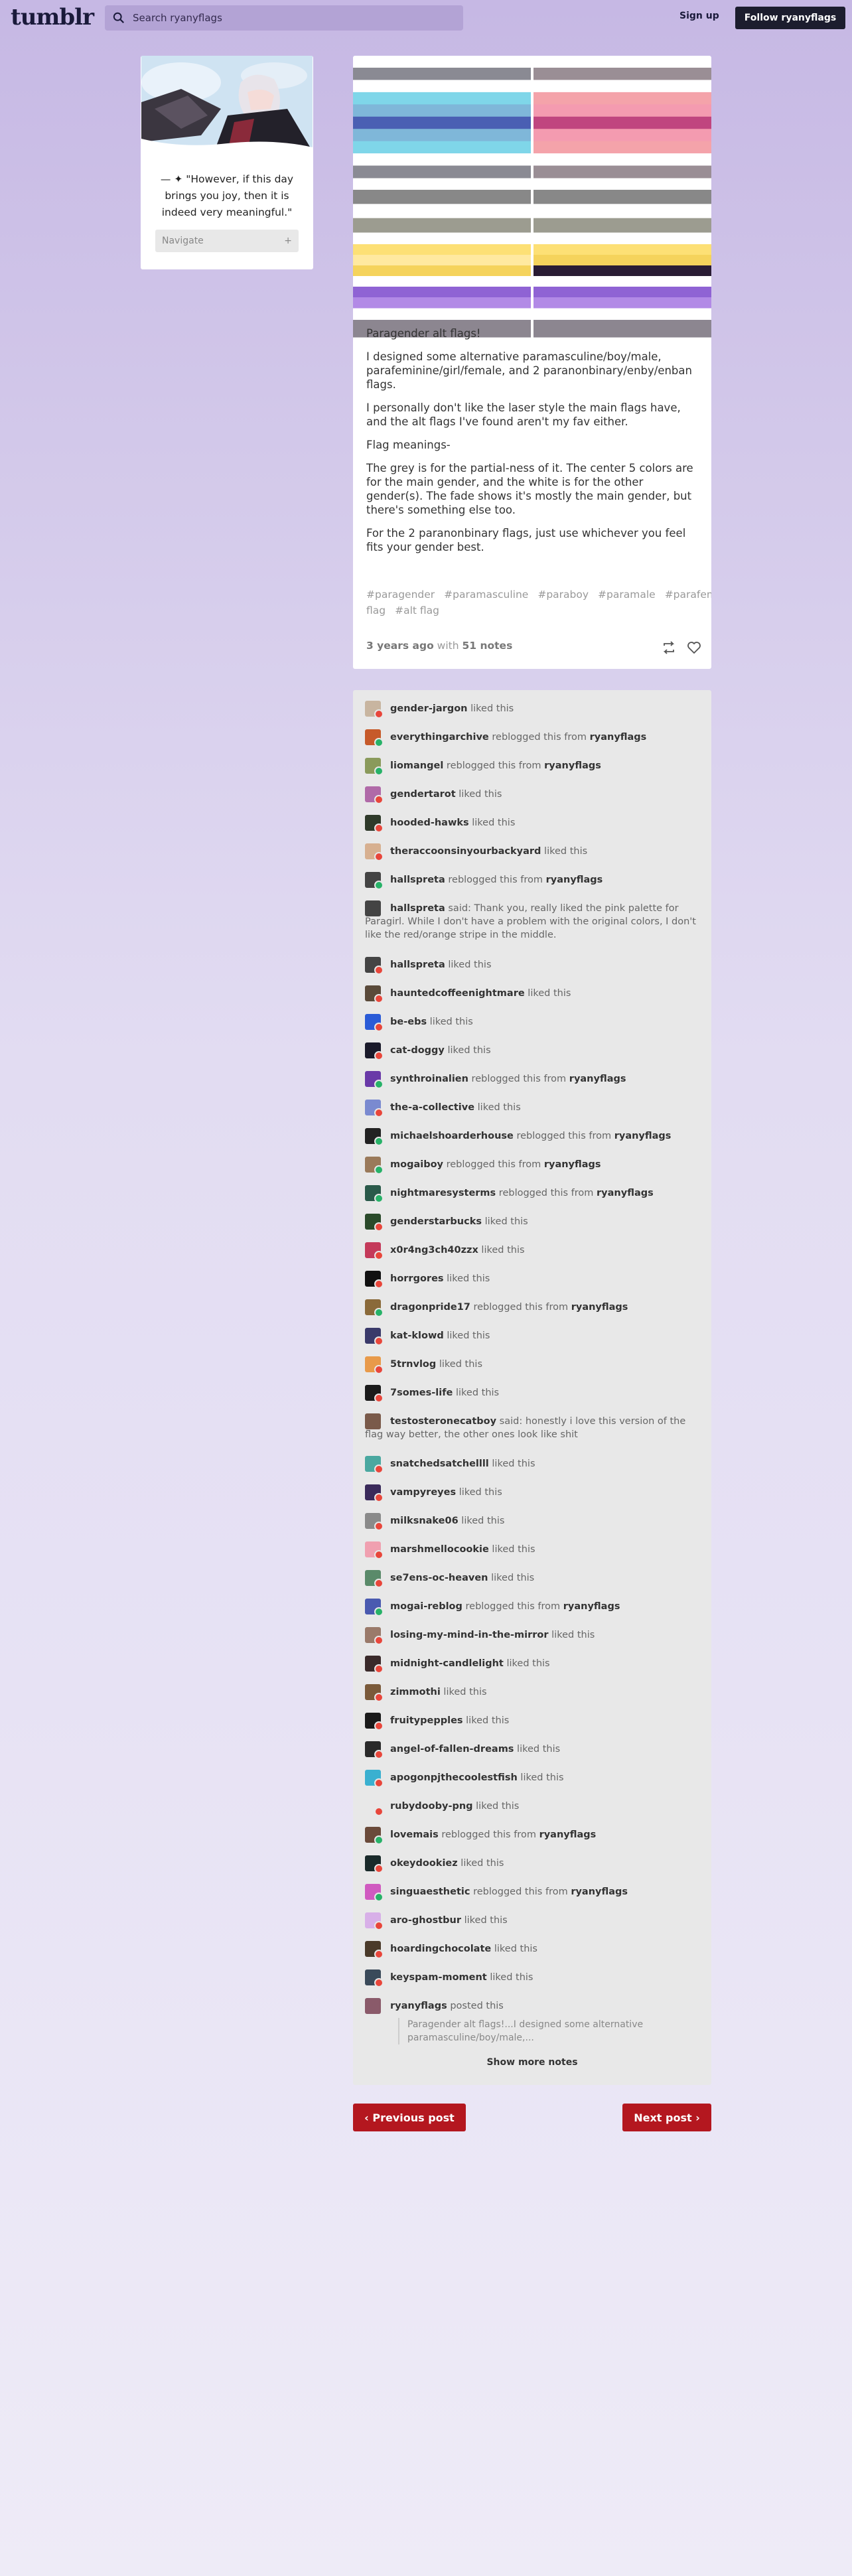 This screenshot has height=2576, width=852. Describe the element at coordinates (443, 1422) in the screenshot. I see `note-blog-link: testosteronecatboy` at that location.